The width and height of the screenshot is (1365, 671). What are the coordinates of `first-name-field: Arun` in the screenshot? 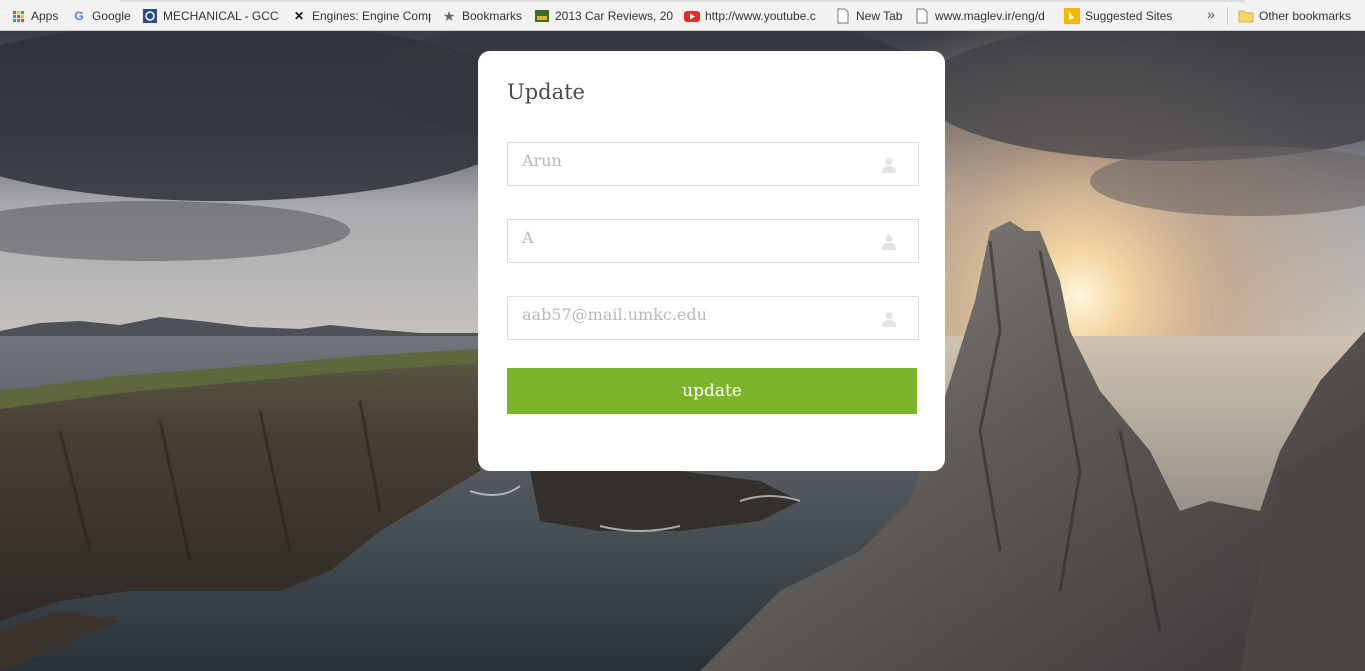 It's located at (713, 164).